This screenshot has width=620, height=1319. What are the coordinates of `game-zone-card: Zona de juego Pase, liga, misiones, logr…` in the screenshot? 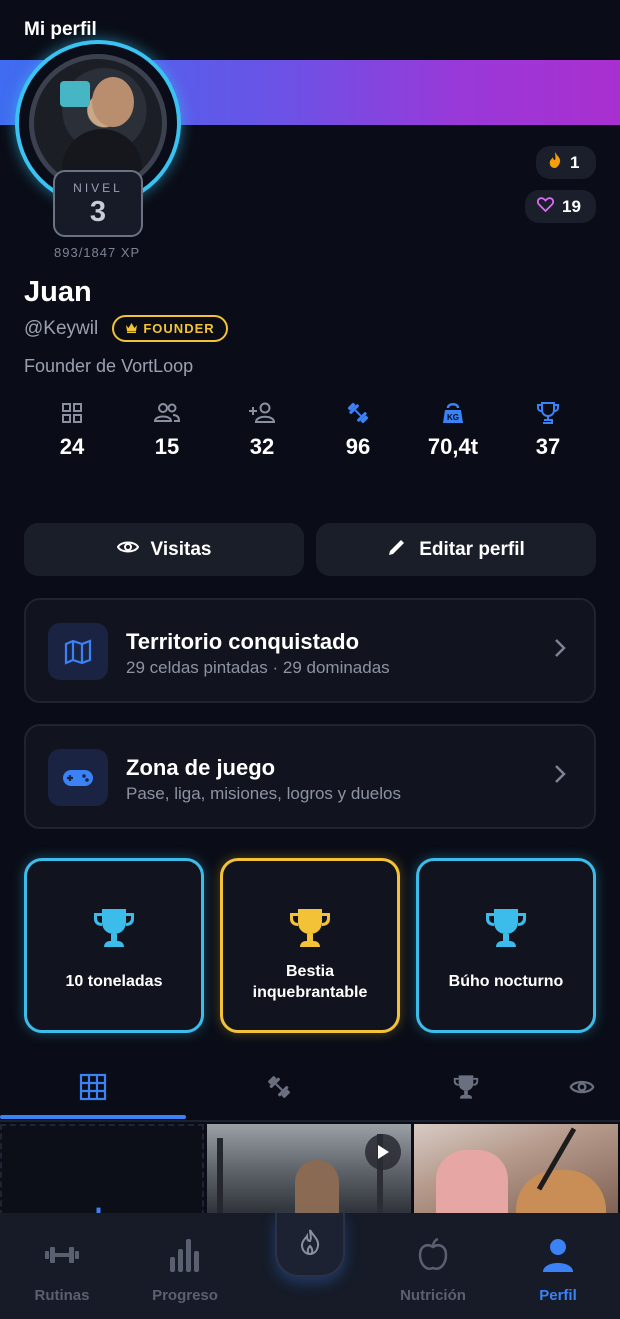 It's located at (310, 776).